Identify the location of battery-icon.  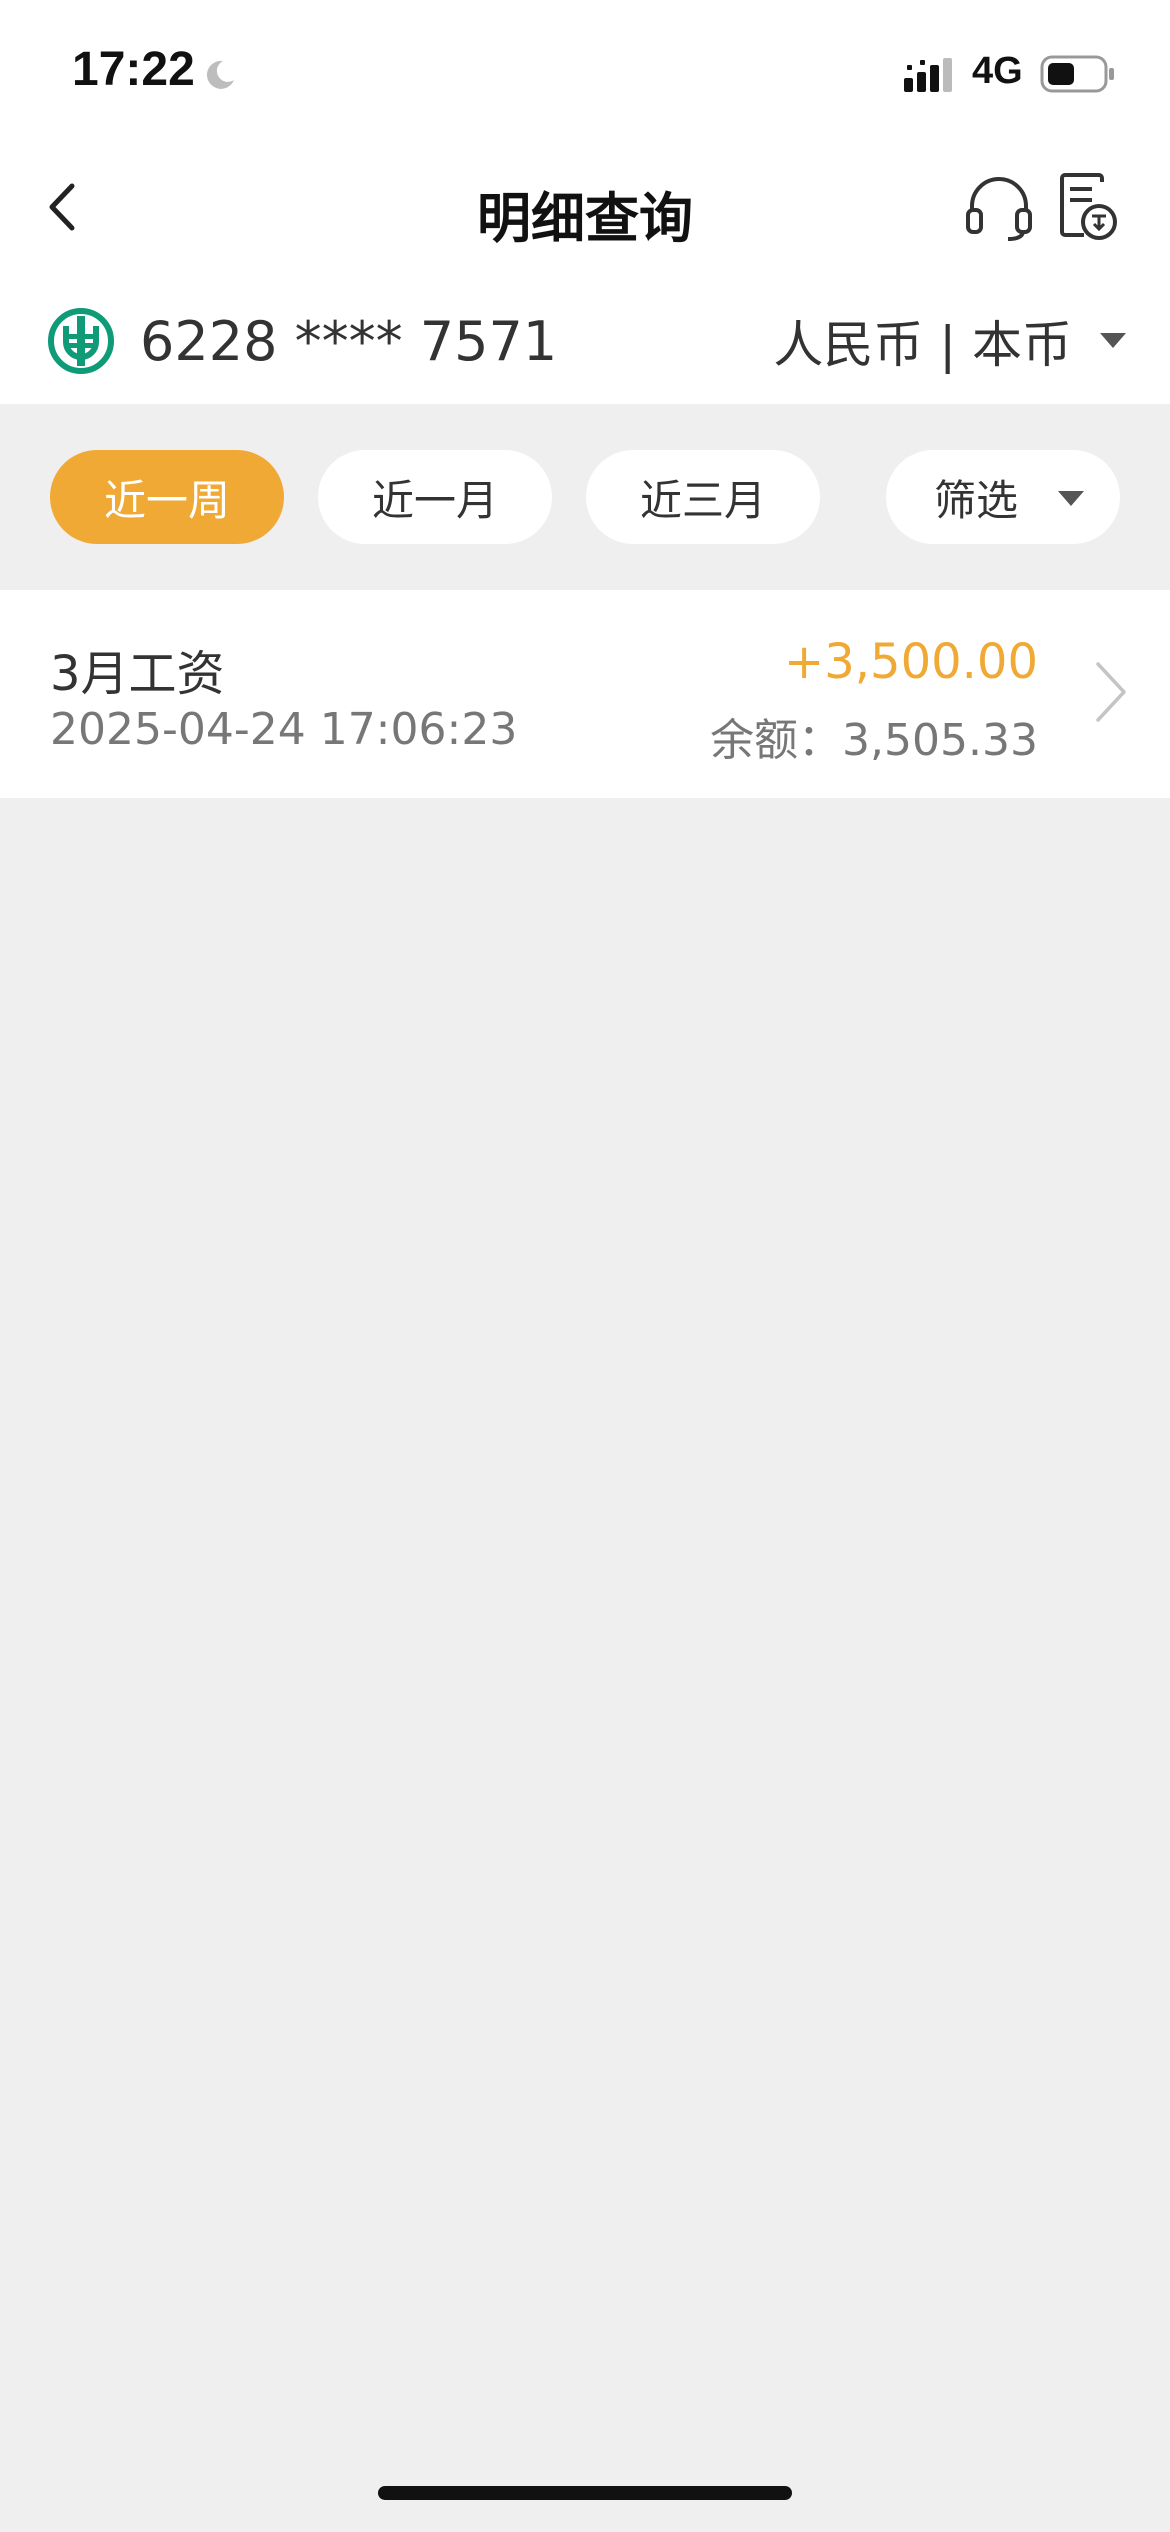
(1077, 74).